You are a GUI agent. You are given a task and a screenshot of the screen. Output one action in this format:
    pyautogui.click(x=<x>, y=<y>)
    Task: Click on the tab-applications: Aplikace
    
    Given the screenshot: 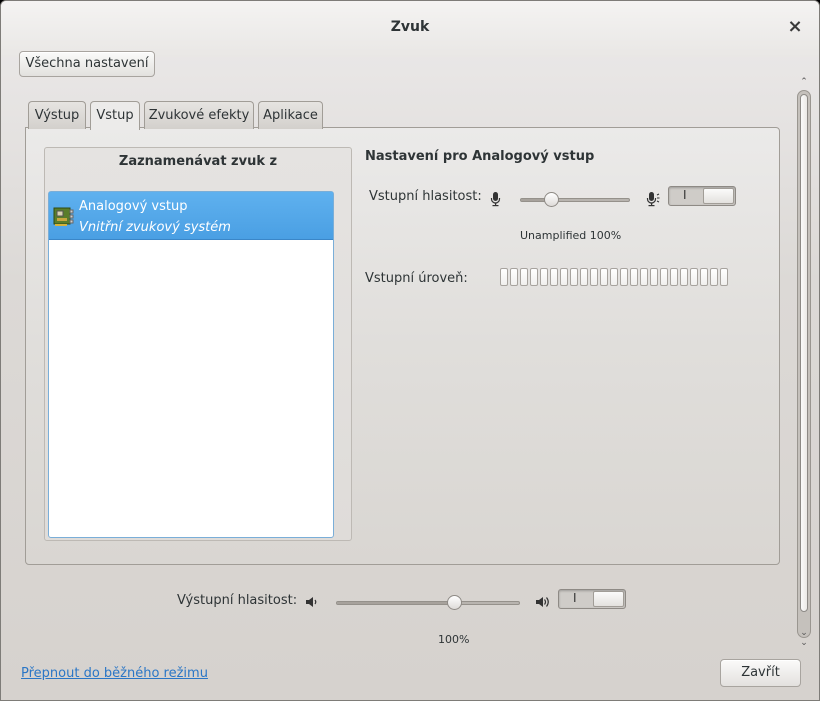 What is the action you would take?
    pyautogui.click(x=290, y=115)
    